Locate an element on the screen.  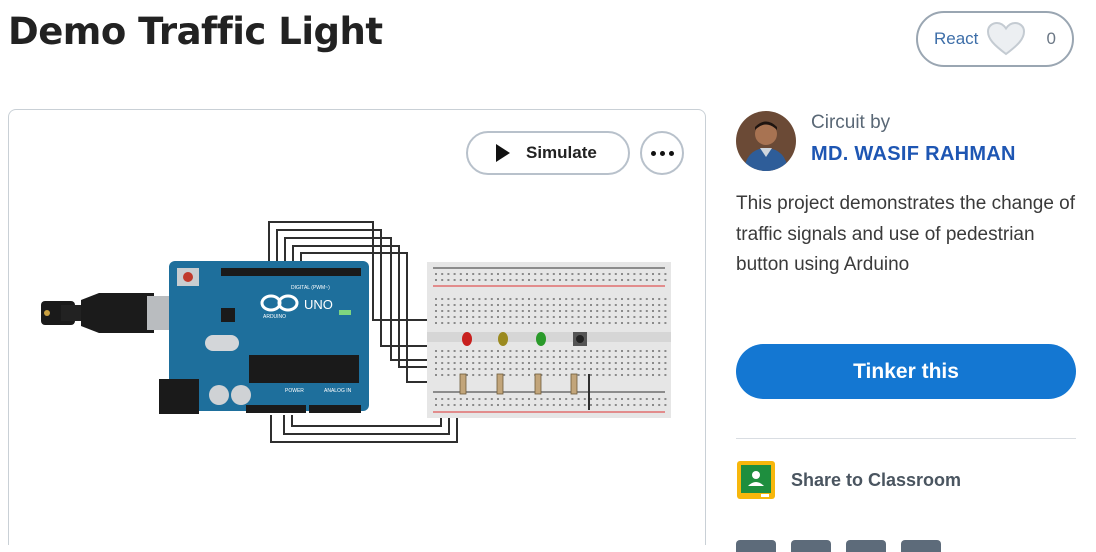
react-button: React 0 is located at coordinates (995, 39).